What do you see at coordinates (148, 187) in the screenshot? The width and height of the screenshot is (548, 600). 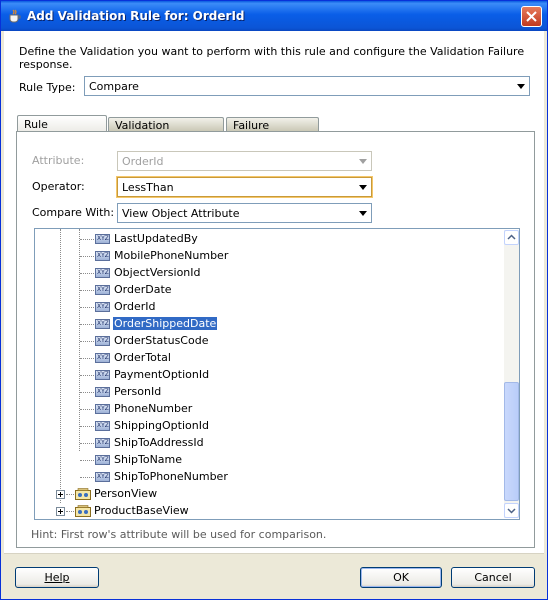 I see `operator-value: LessThan` at bounding box center [148, 187].